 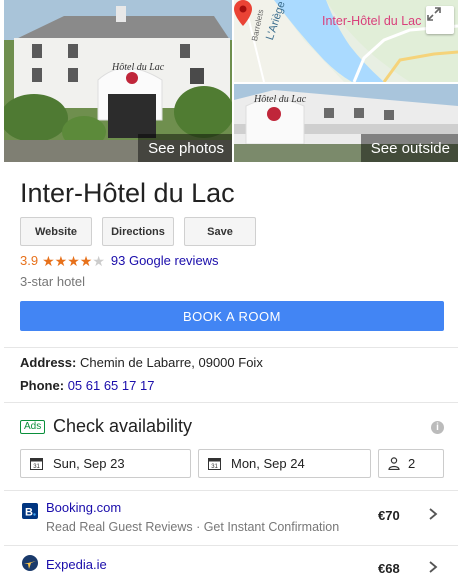 What do you see at coordinates (185, 148) in the screenshot?
I see `see-photos-button: See photos` at bounding box center [185, 148].